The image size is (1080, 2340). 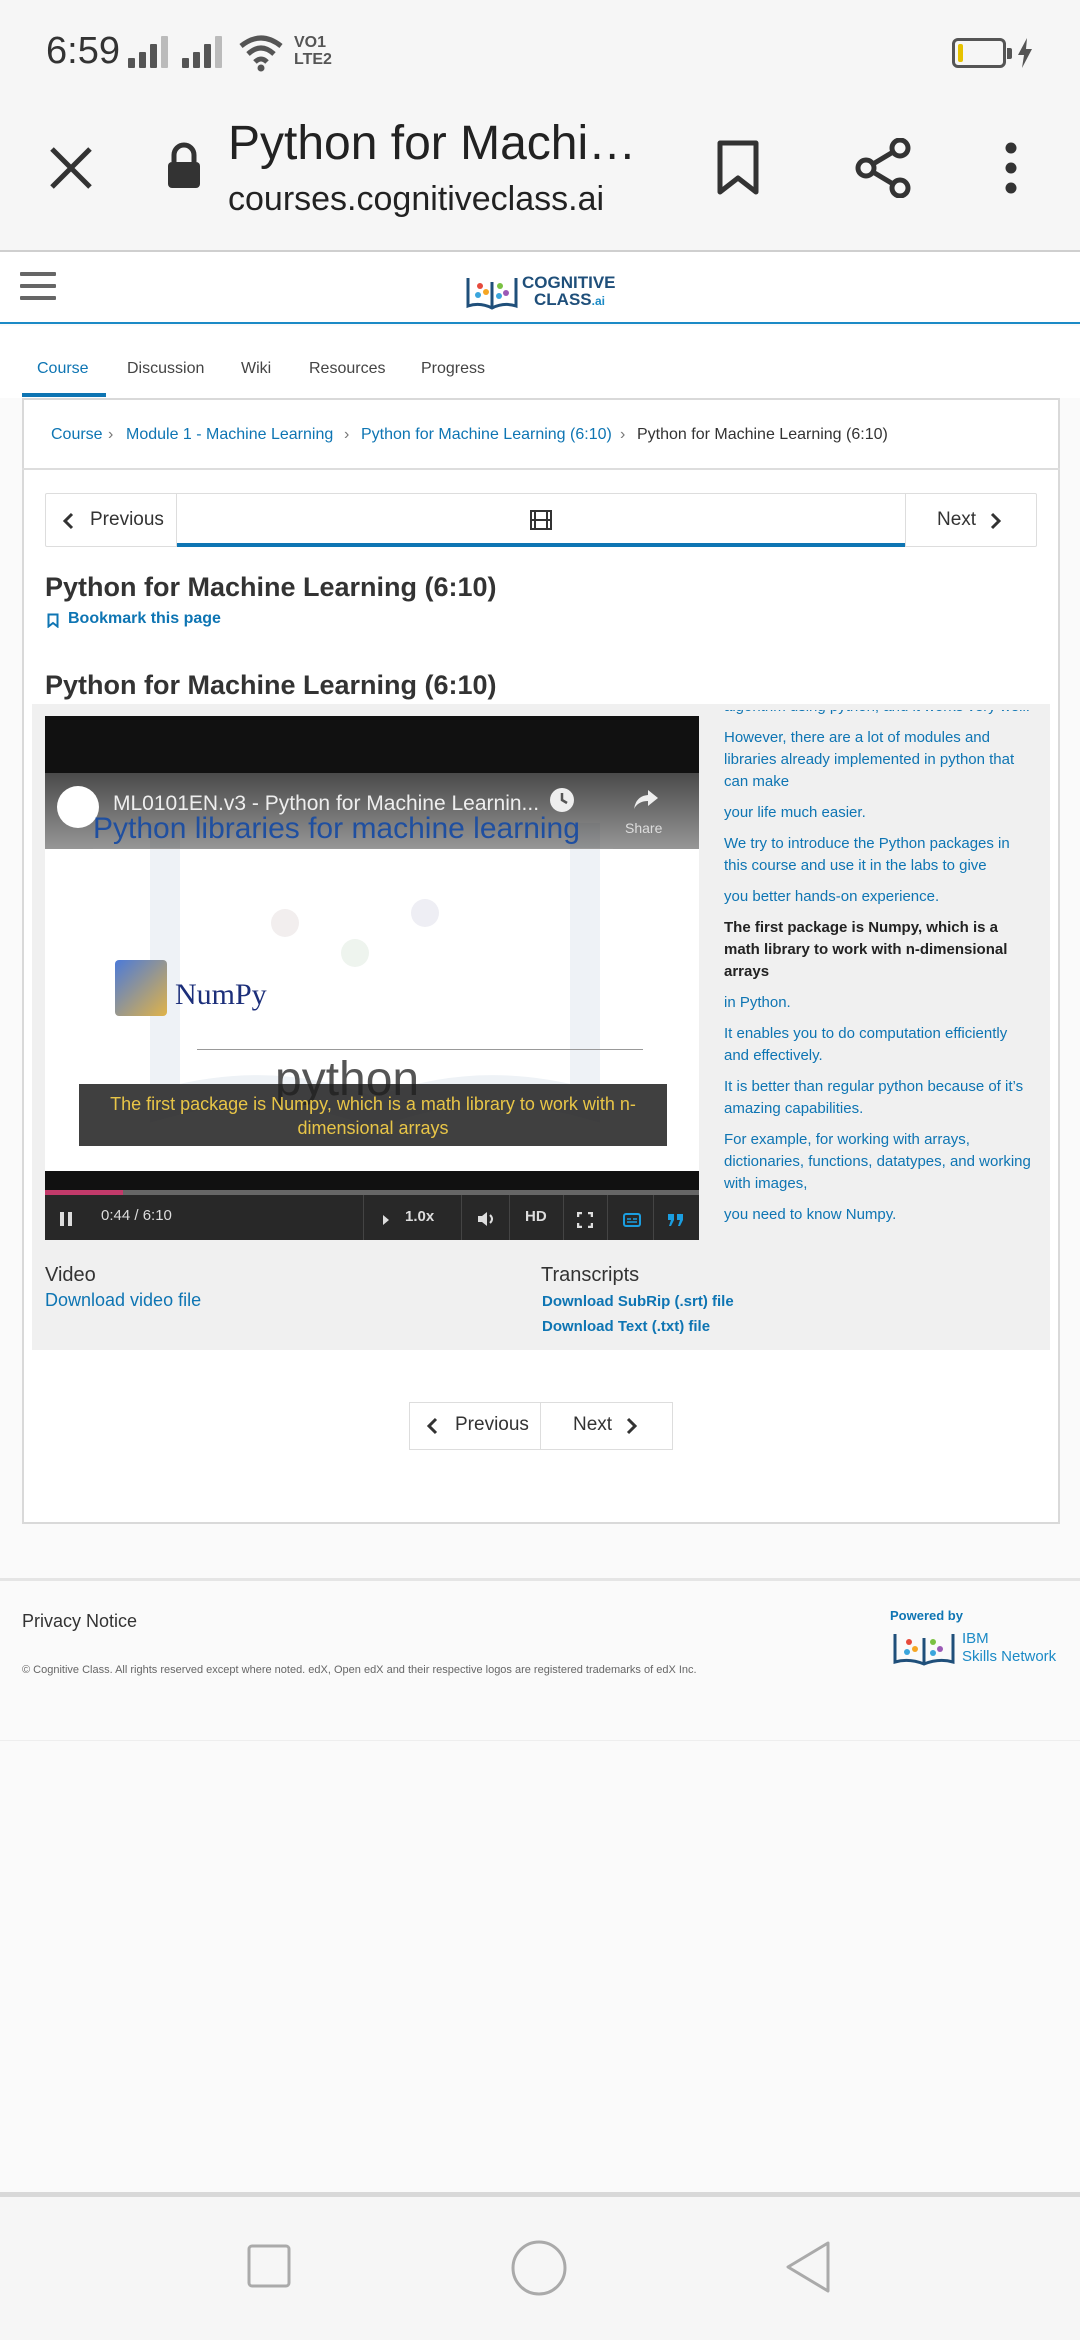 I want to click on battery-icon, so click(x=982, y=53).